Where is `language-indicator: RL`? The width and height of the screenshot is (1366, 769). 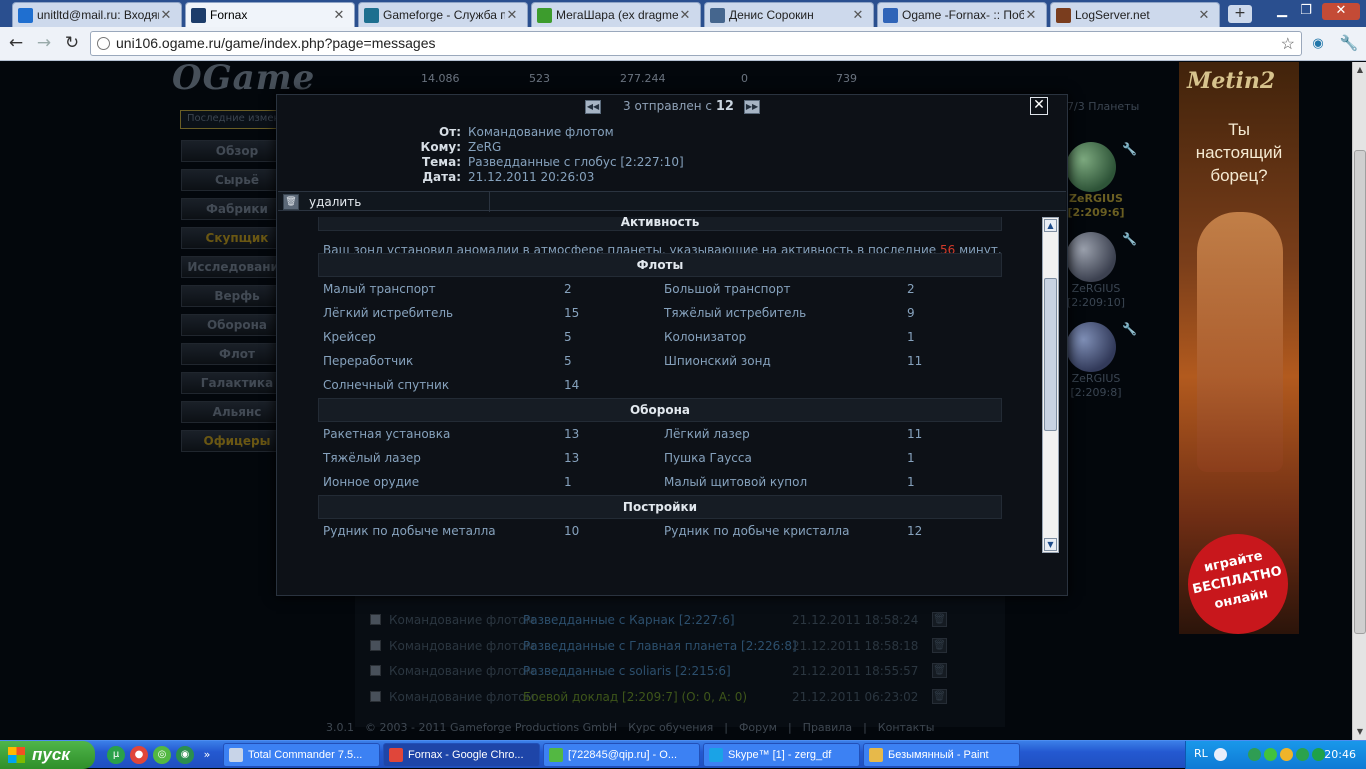
language-indicator: RL is located at coordinates (1201, 753).